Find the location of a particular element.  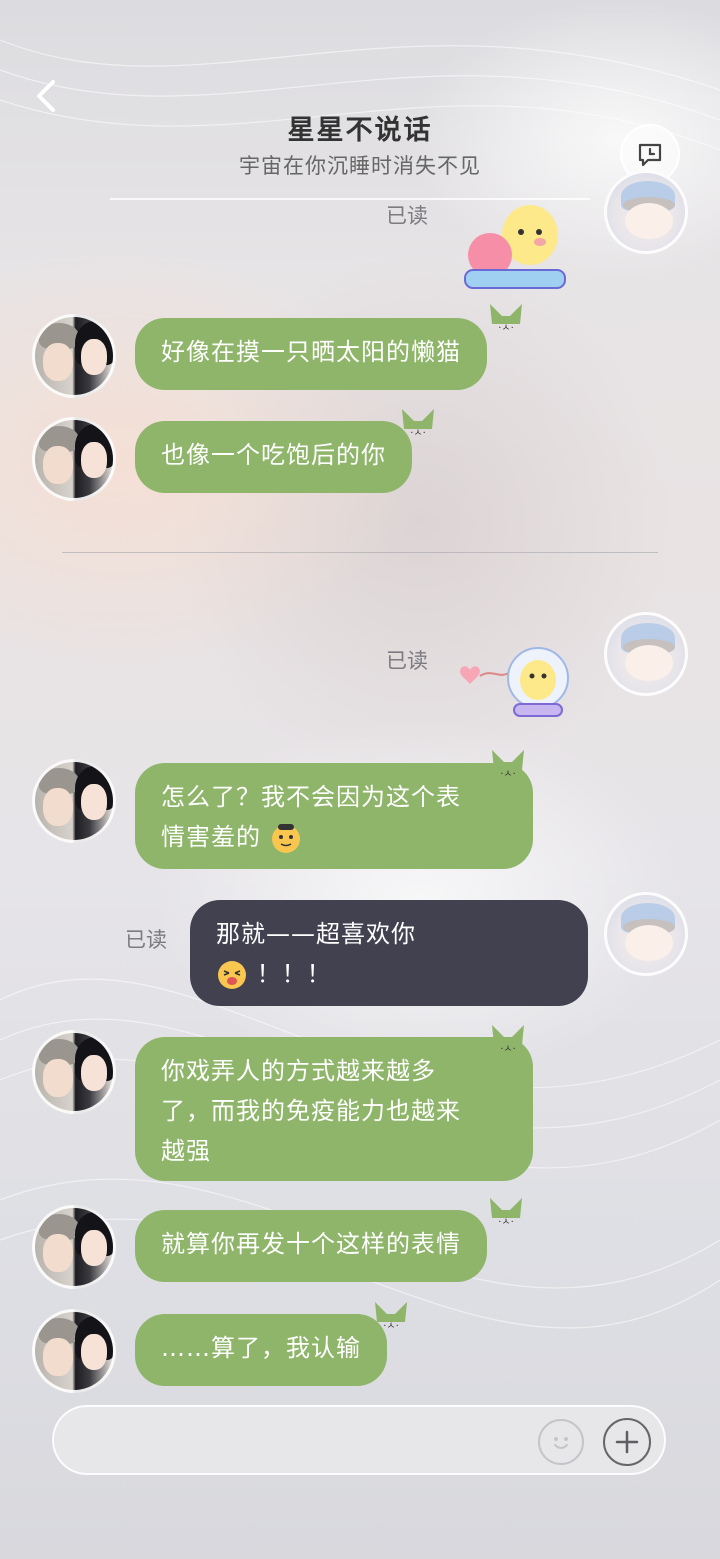

message-text-line: 情害羞的 is located at coordinates (334, 837).